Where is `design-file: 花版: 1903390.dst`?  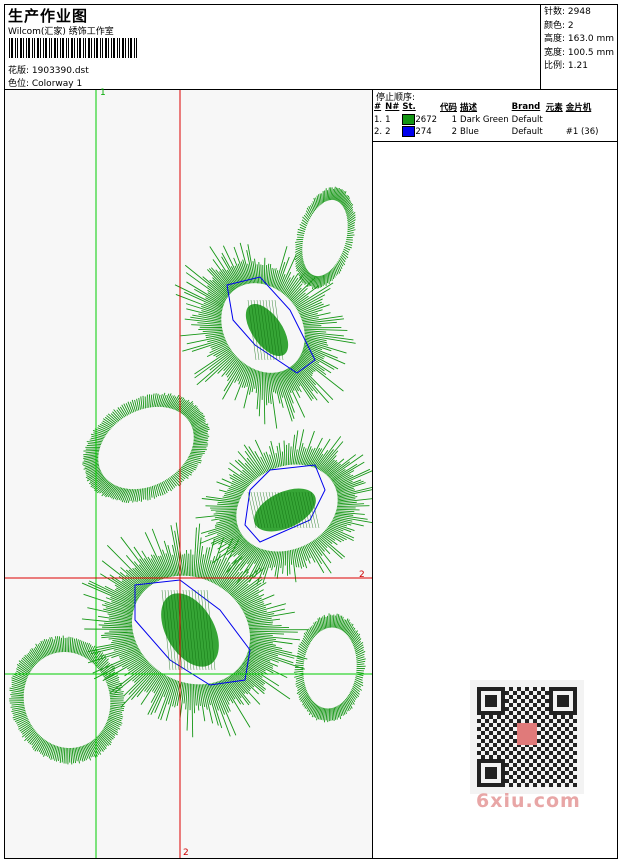 design-file: 花版: 1903390.dst is located at coordinates (48, 71).